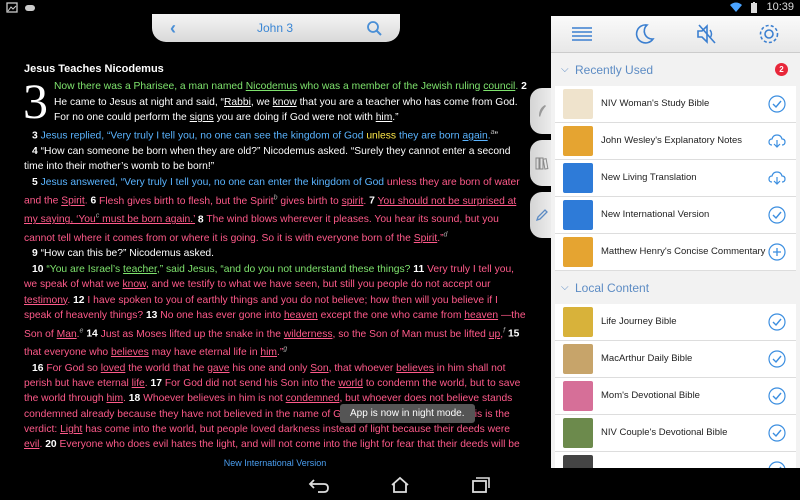 The image size is (800, 500). What do you see at coordinates (683, 252) in the screenshot?
I see `book-title: Matthew Henry's Concise Commentary` at bounding box center [683, 252].